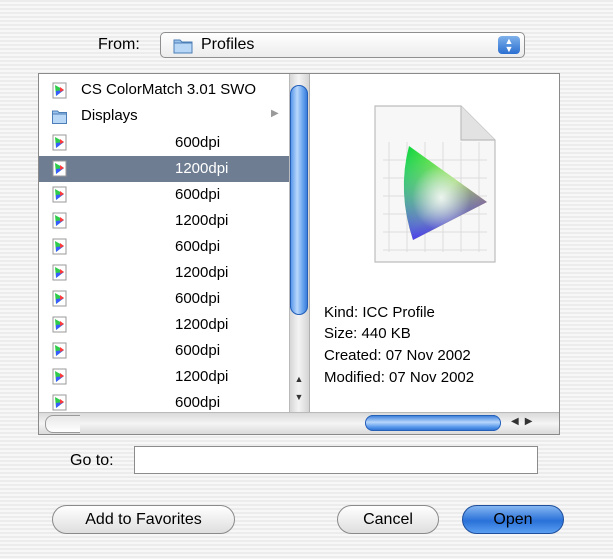 The image size is (613, 559). Describe the element at coordinates (367, 333) in the screenshot. I see `preview-size: Size: 440 KB` at that location.